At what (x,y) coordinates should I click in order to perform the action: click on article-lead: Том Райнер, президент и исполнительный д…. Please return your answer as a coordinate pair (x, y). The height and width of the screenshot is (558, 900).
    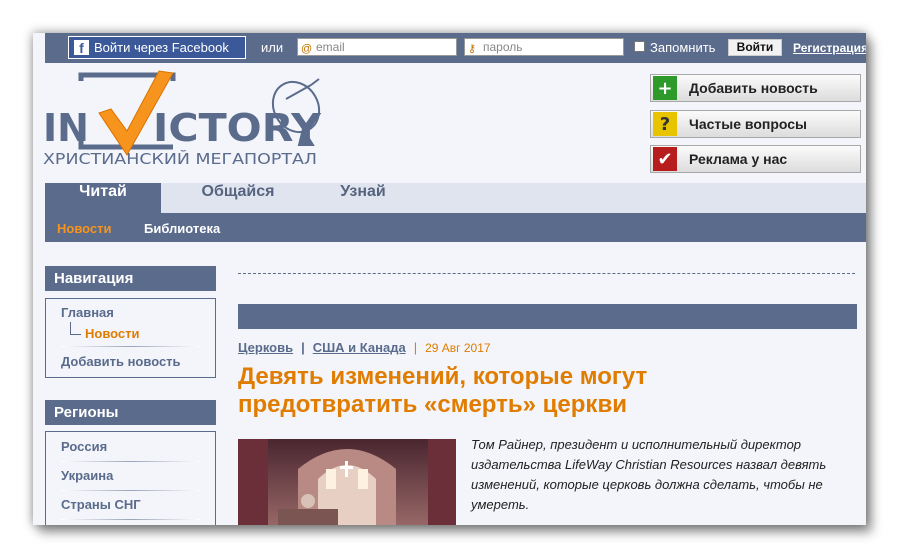
    Looking at the image, I should click on (649, 474).